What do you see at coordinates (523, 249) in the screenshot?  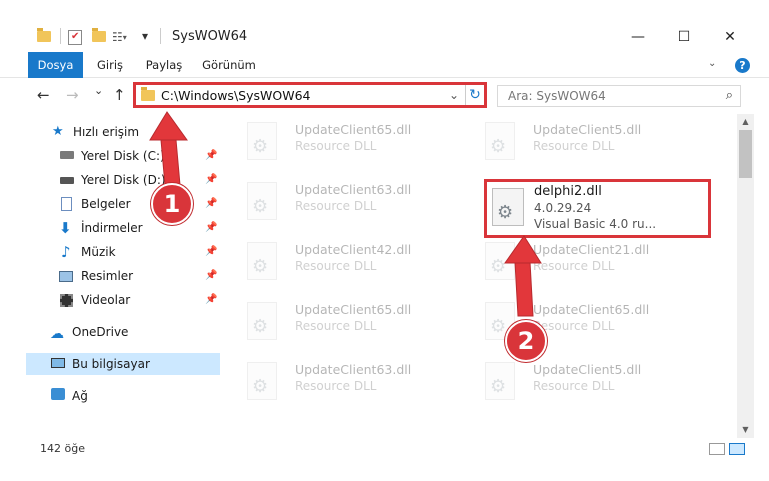 I see `arrow-2-head` at bounding box center [523, 249].